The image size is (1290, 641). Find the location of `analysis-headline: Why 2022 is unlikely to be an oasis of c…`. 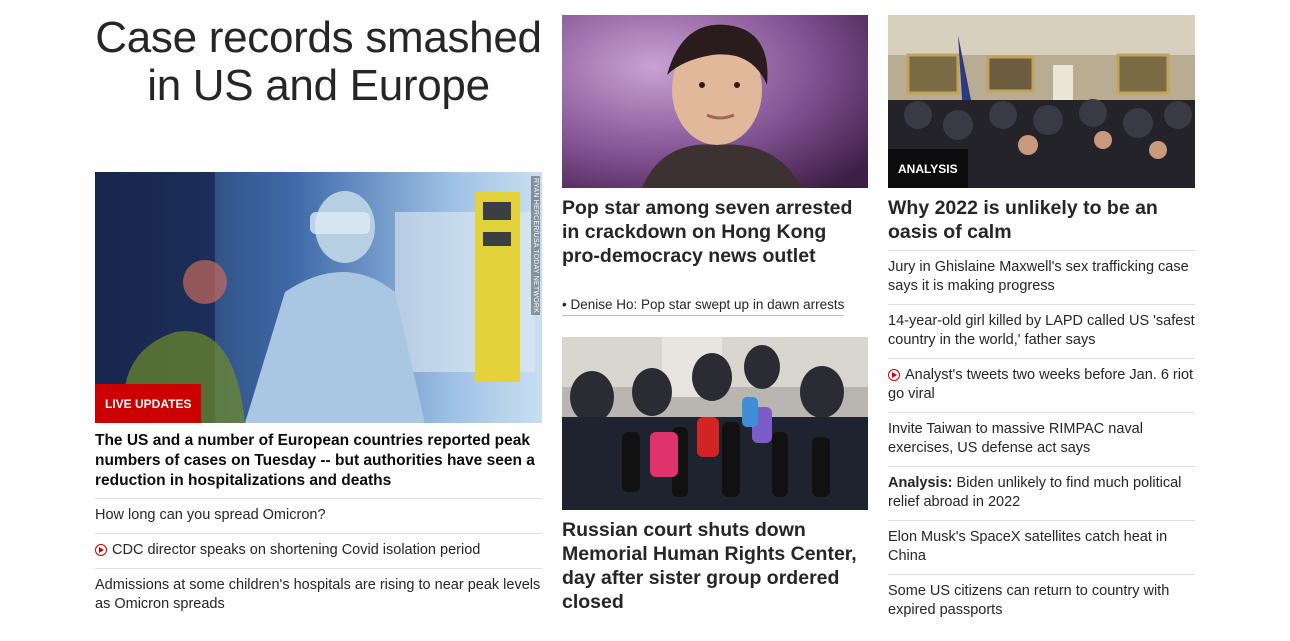

analysis-headline: Why 2022 is unlikely to be an oasis of c… is located at coordinates (1038, 220).